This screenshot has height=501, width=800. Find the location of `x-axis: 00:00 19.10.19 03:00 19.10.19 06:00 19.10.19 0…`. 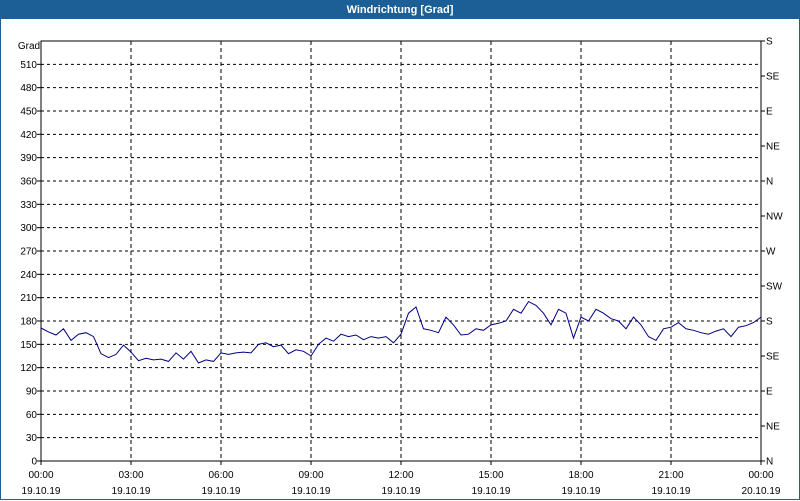

x-axis: 00:00 19.10.19 03:00 19.10.19 06:00 19.10.19 0… is located at coordinates (401, 479).